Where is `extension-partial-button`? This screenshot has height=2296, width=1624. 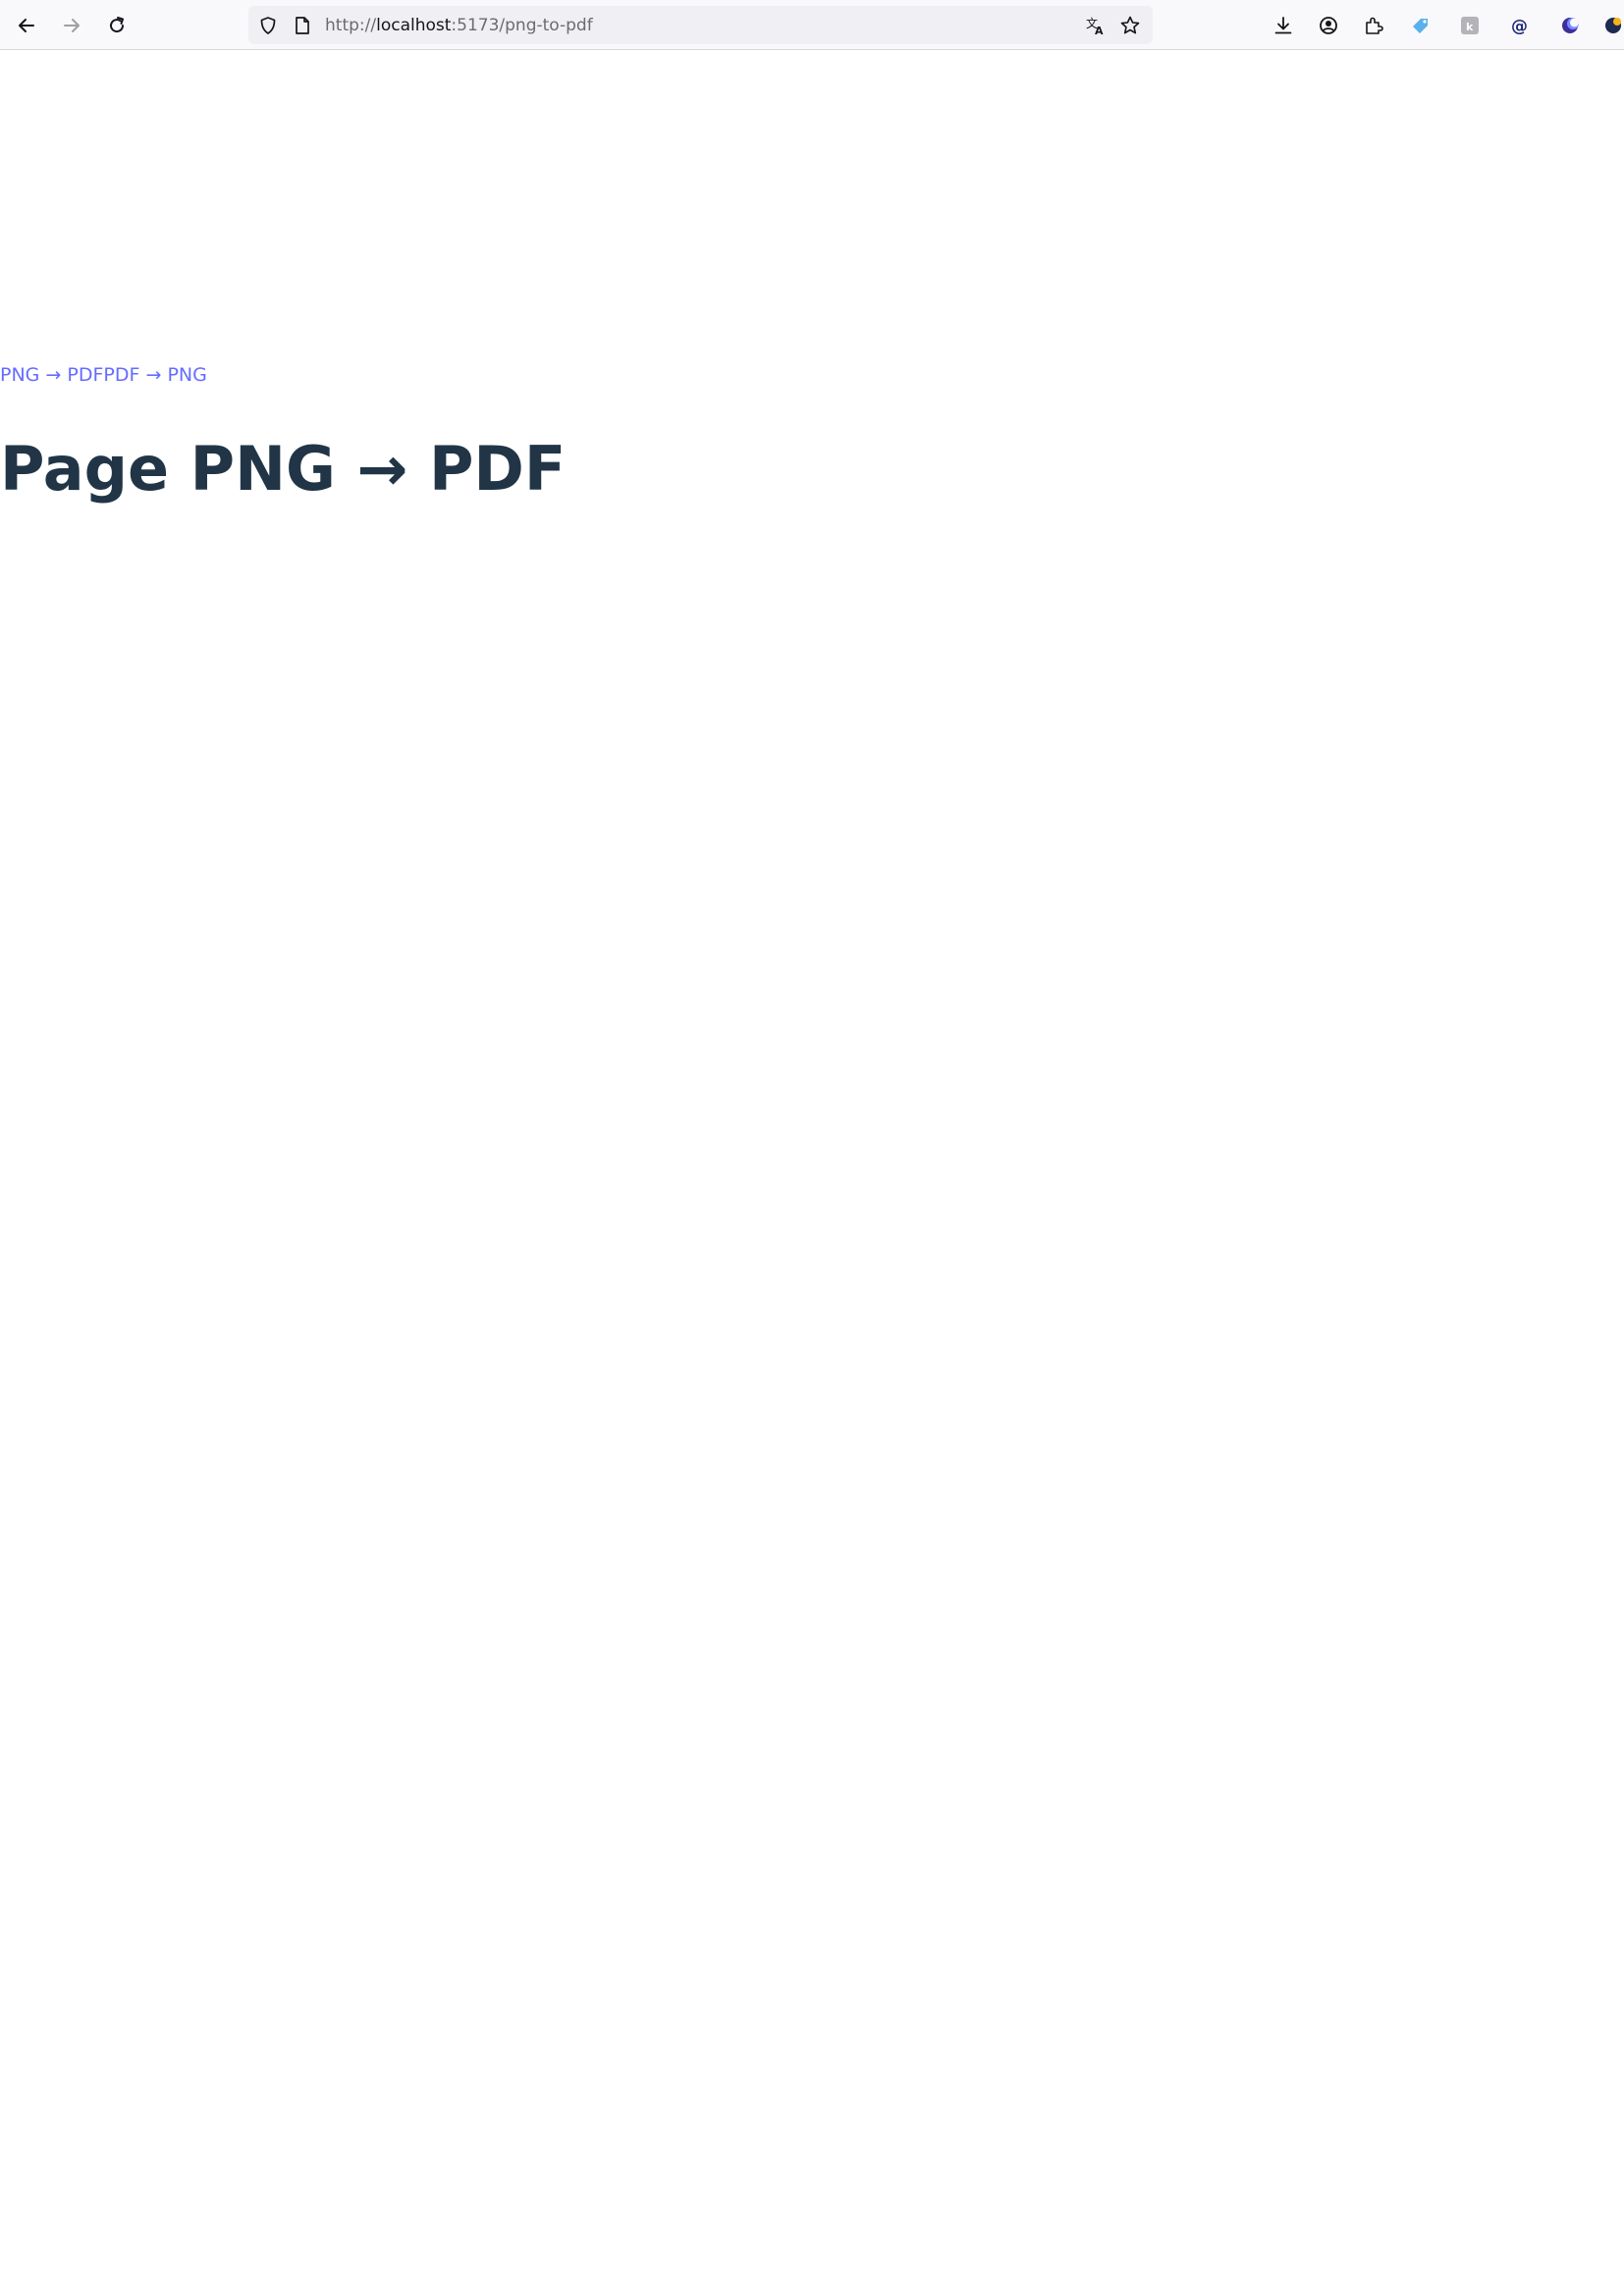 extension-partial-button is located at coordinates (1613, 25).